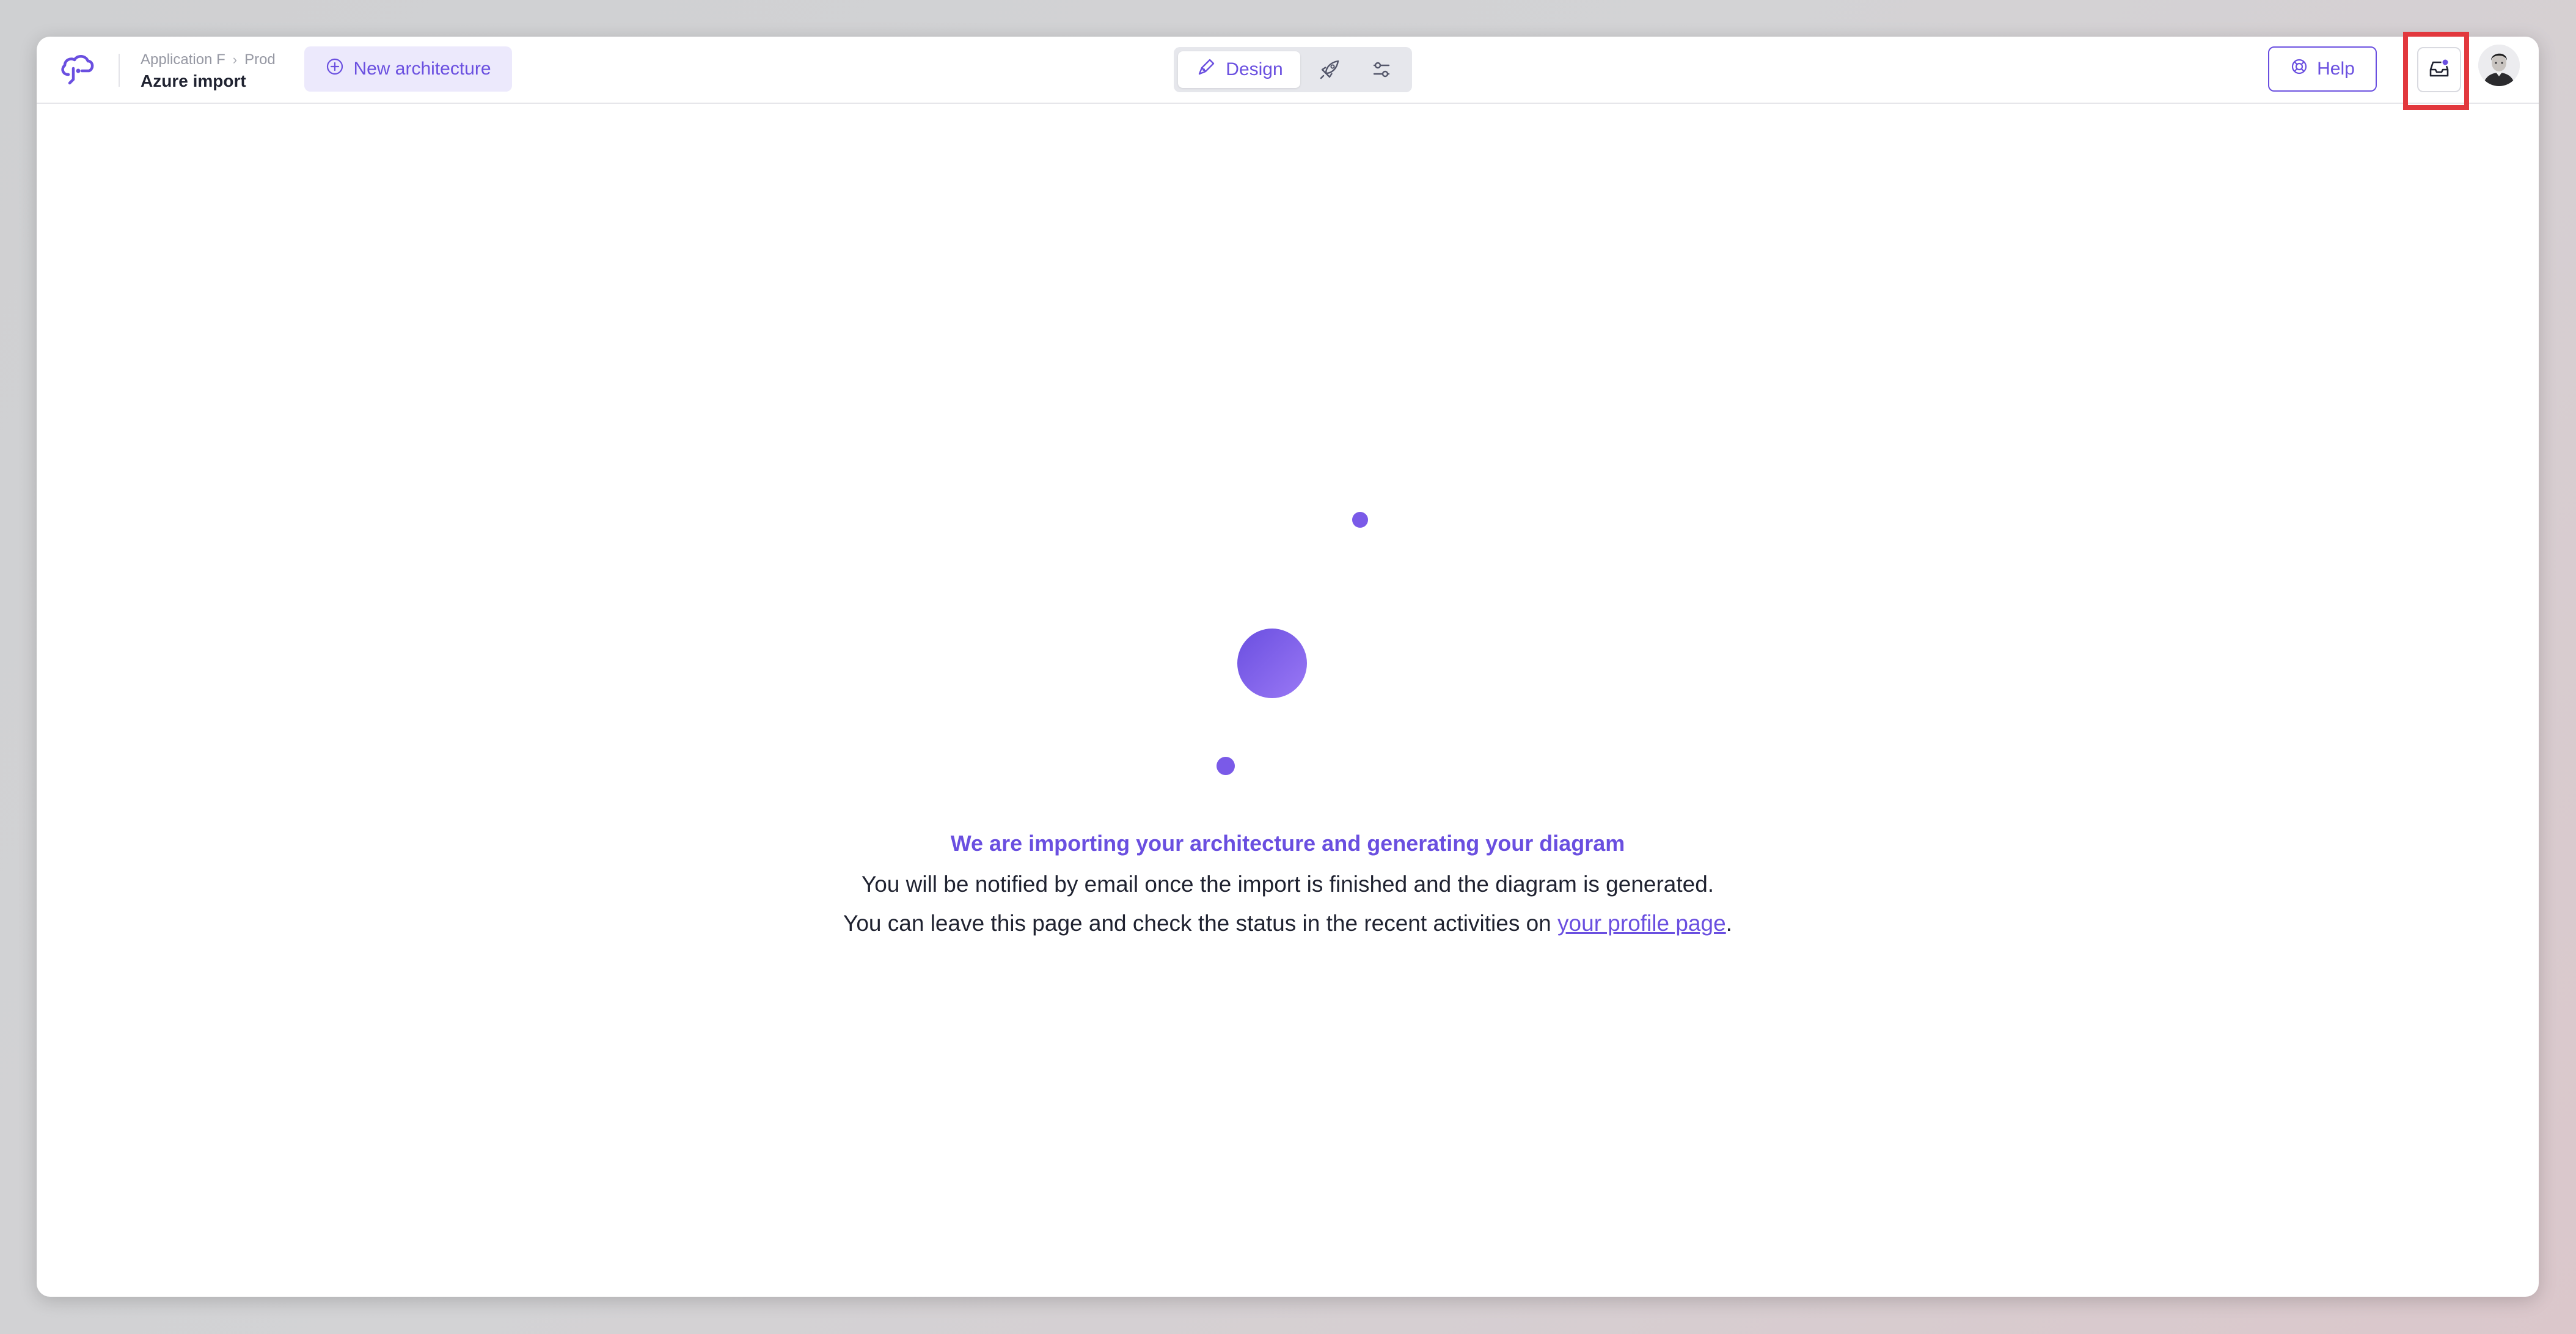 This screenshot has width=2576, height=1334. What do you see at coordinates (1226, 766) in the screenshot?
I see `loader-dot-bottom` at bounding box center [1226, 766].